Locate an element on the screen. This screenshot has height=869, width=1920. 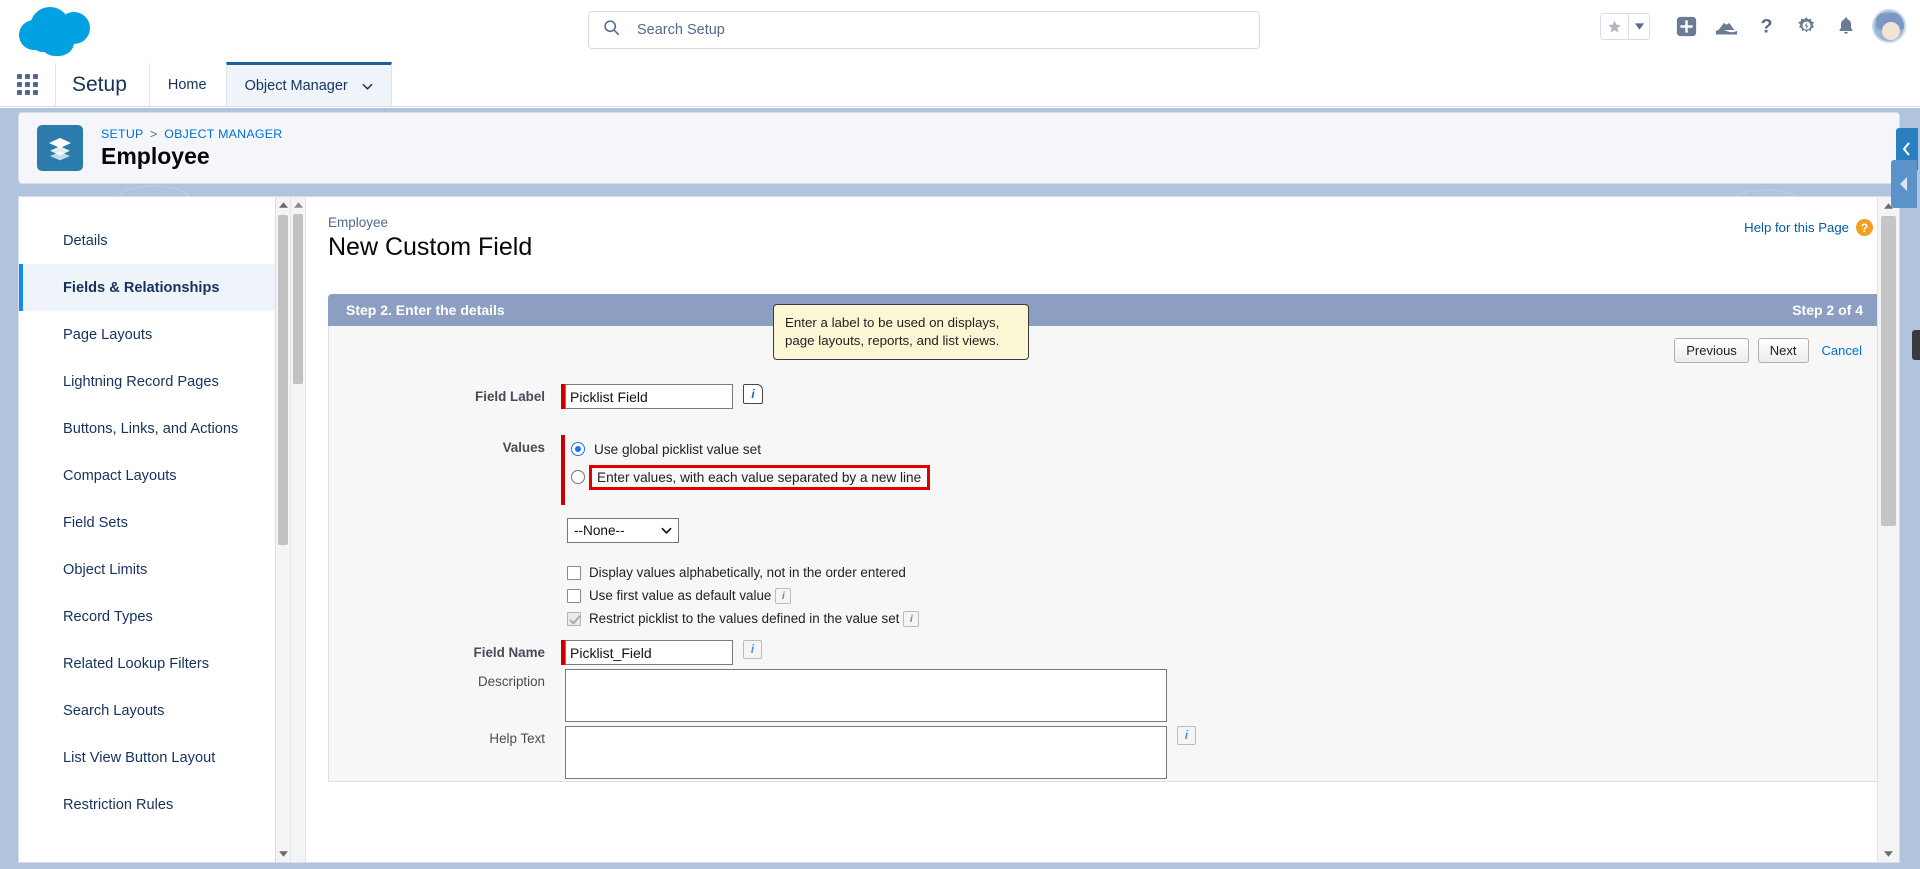
learning-mountain-icon is located at coordinates (1726, 26).